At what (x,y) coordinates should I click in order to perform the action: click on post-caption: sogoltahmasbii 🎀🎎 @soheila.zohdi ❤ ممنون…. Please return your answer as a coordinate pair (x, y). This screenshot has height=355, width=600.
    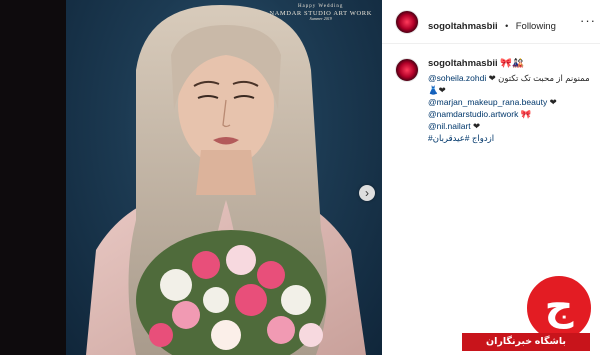
    Looking at the image, I should click on (512, 101).